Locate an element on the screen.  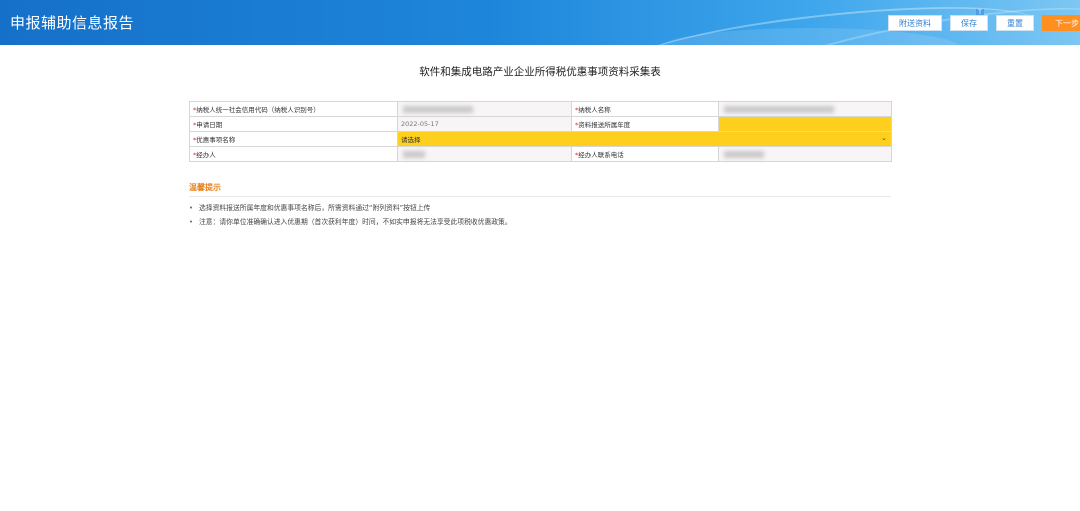
table-row: *纳税人统一社会信用代码（纳税人识别号） *纳税人名称 is located at coordinates (540, 109).